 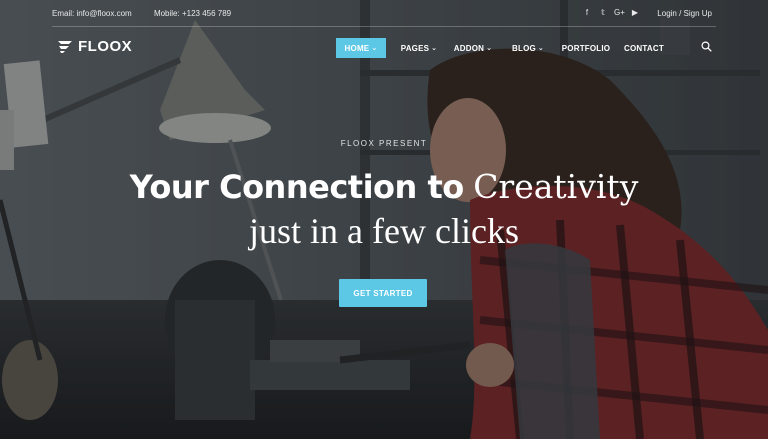 I want to click on search-icon, so click(x=706, y=46).